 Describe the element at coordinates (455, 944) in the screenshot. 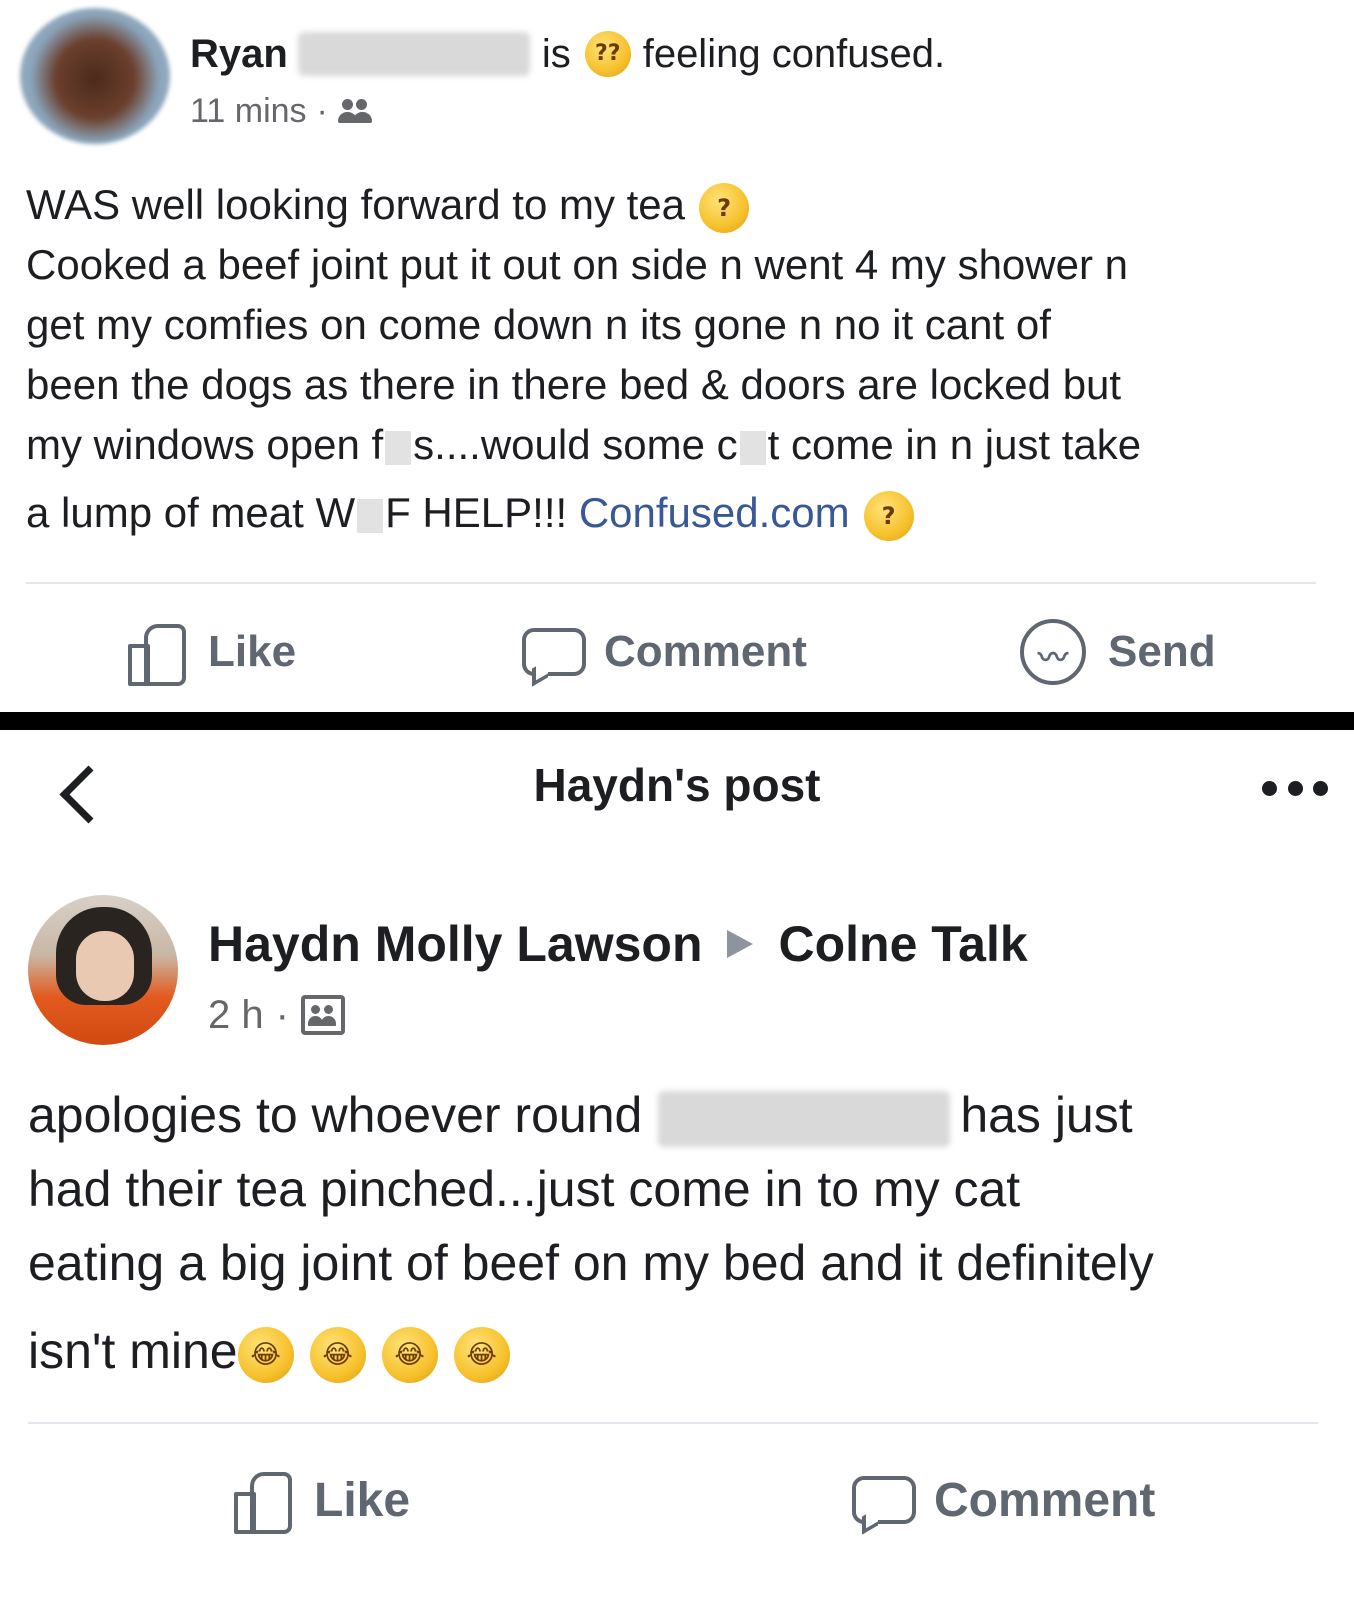

I see `author-name: Haydn Molly Lawson` at that location.